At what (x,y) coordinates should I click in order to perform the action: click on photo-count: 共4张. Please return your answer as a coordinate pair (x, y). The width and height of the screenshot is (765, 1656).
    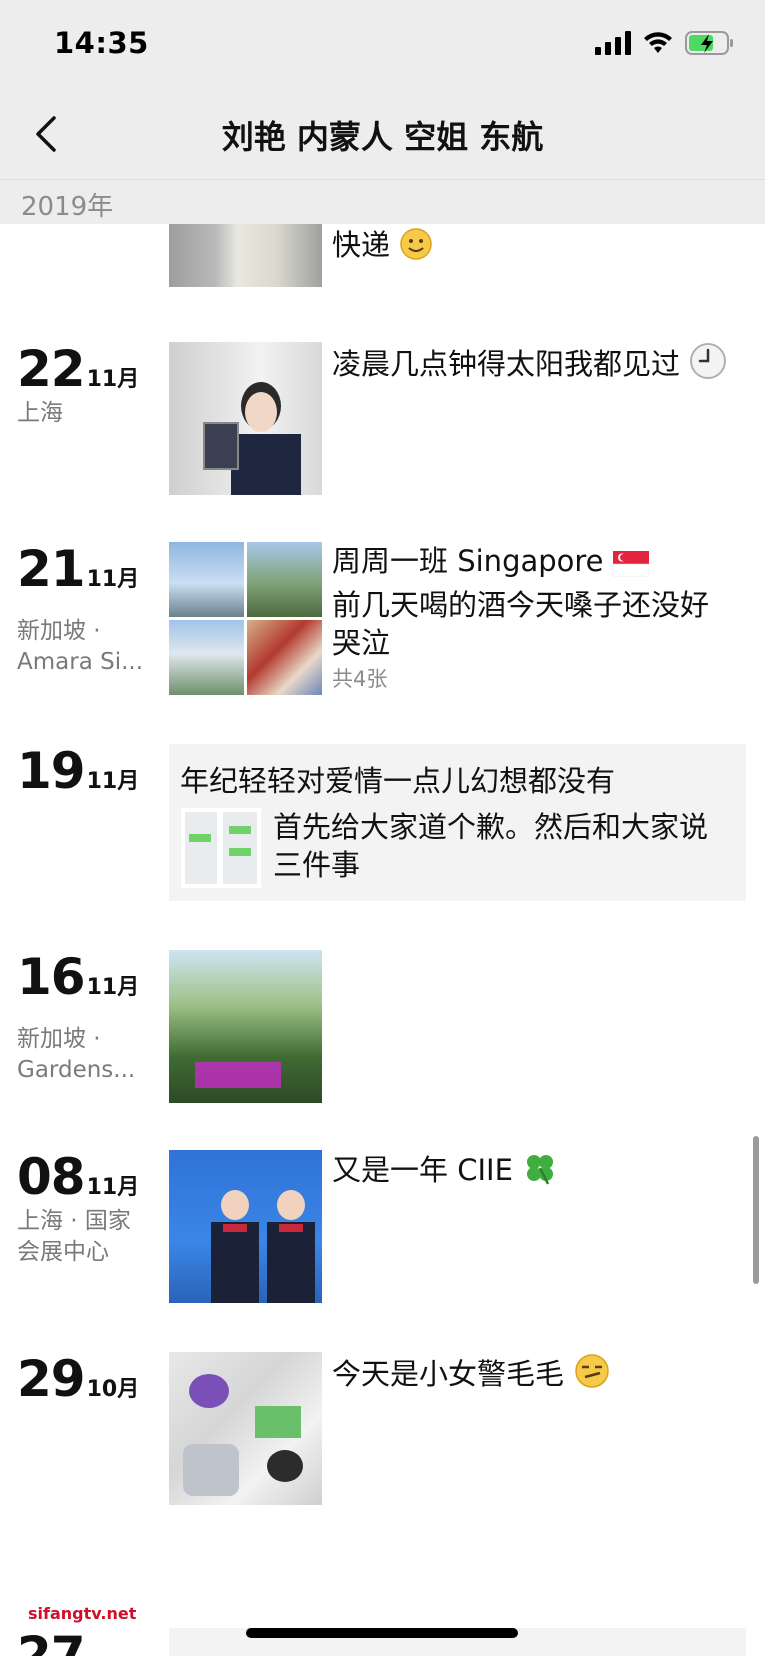
    Looking at the image, I should click on (360, 679).